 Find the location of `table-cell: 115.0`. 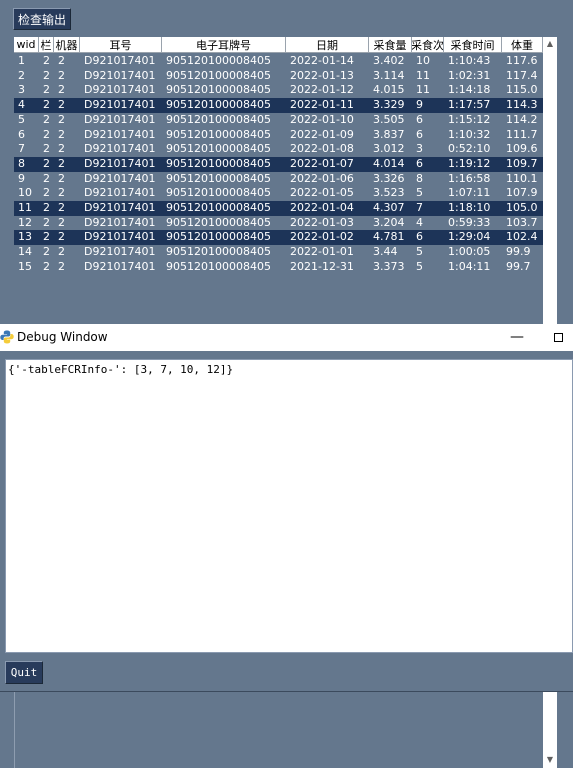

table-cell: 115.0 is located at coordinates (522, 90).